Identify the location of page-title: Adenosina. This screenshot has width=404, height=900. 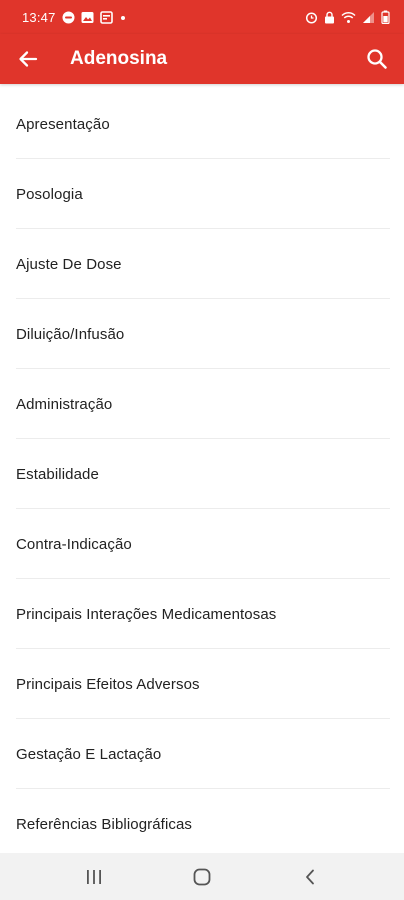
(119, 58).